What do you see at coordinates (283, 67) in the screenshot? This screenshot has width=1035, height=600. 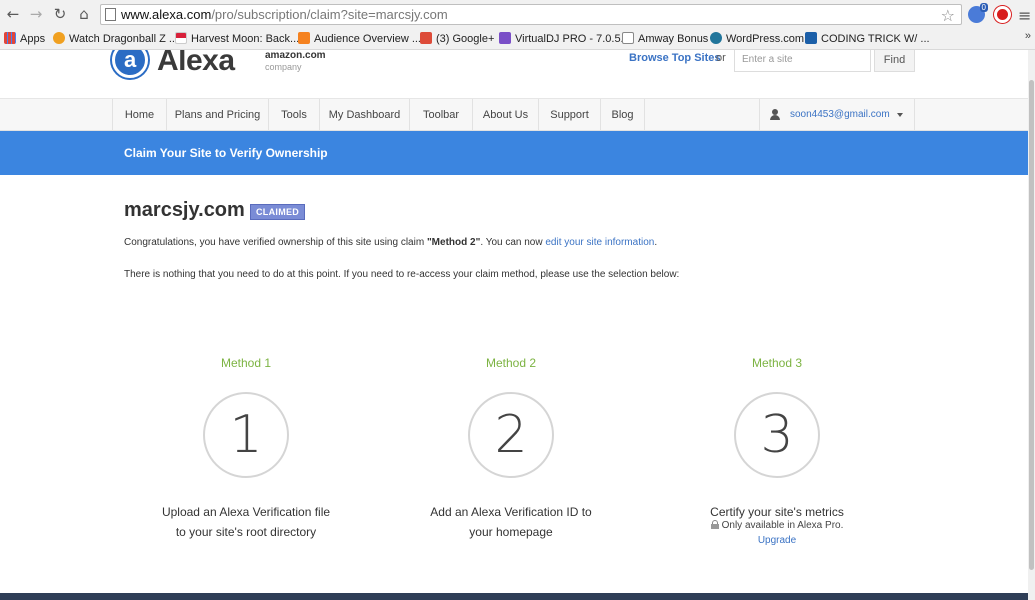 I see `amazon-company-sub: company` at bounding box center [283, 67].